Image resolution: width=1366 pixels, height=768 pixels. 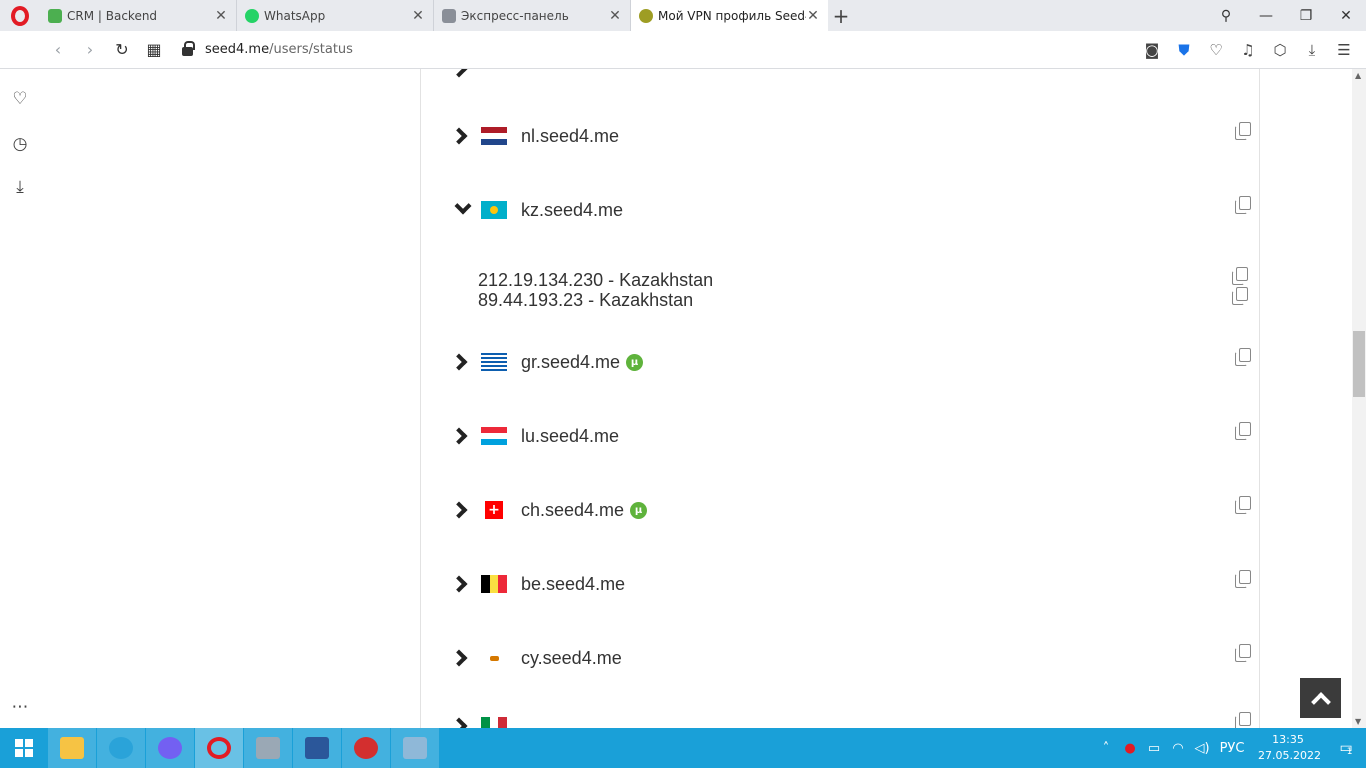 What do you see at coordinates (138, 15) in the screenshot?
I see `tab-crm: CRM | Backend ✕` at bounding box center [138, 15].